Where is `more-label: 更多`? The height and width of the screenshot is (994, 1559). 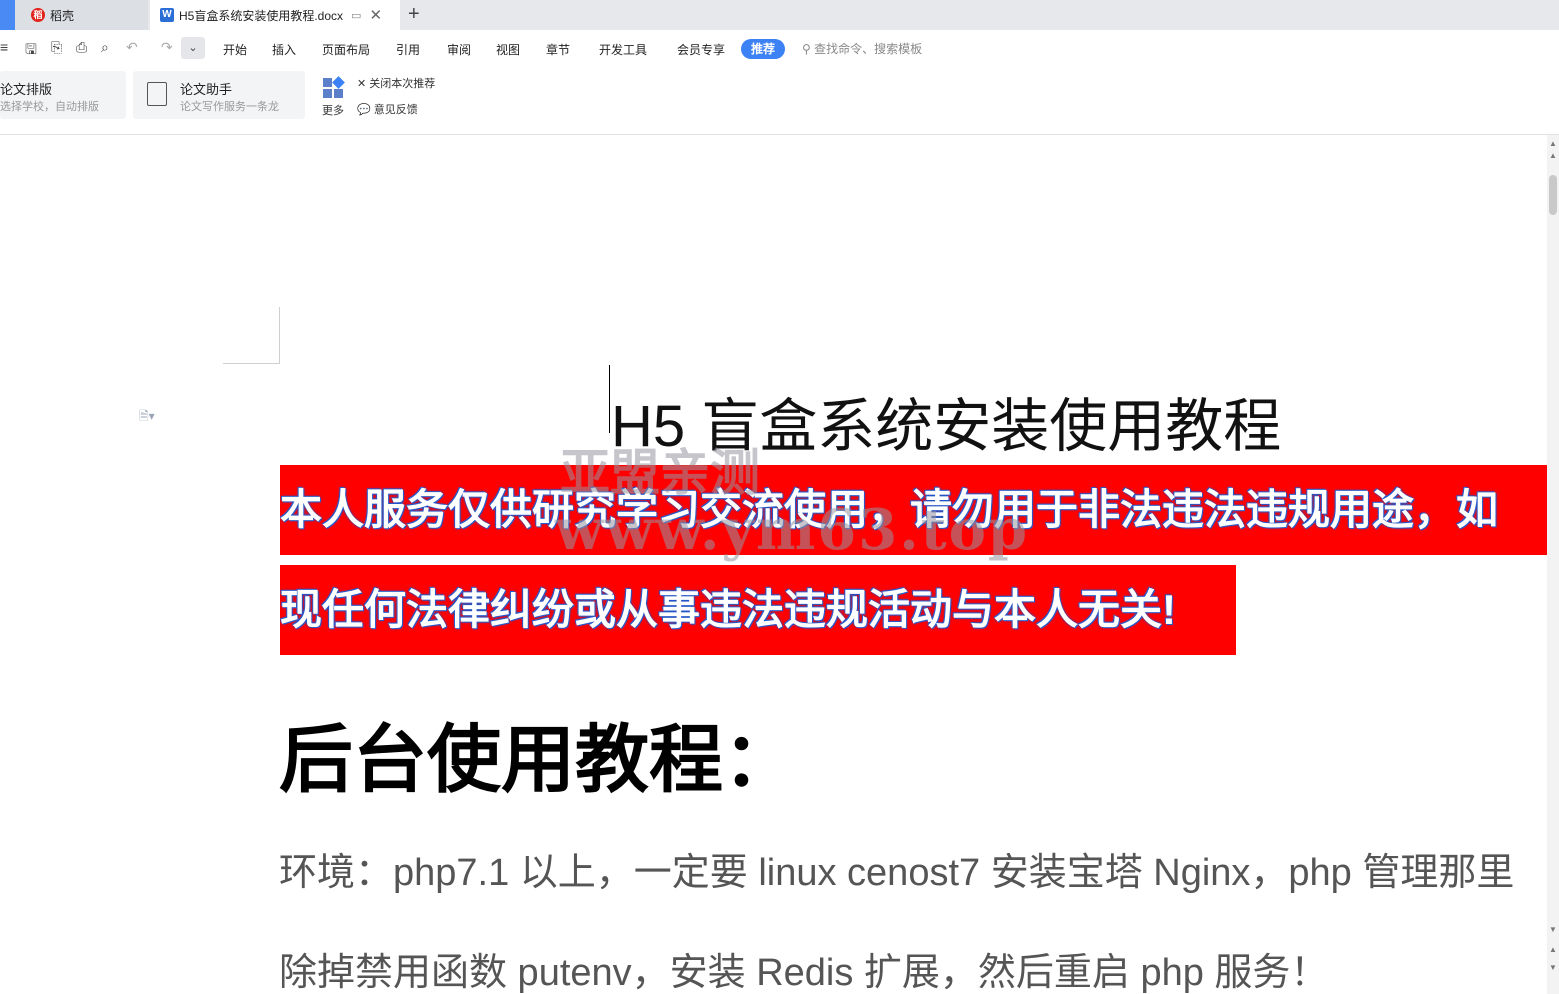 more-label: 更多 is located at coordinates (333, 110).